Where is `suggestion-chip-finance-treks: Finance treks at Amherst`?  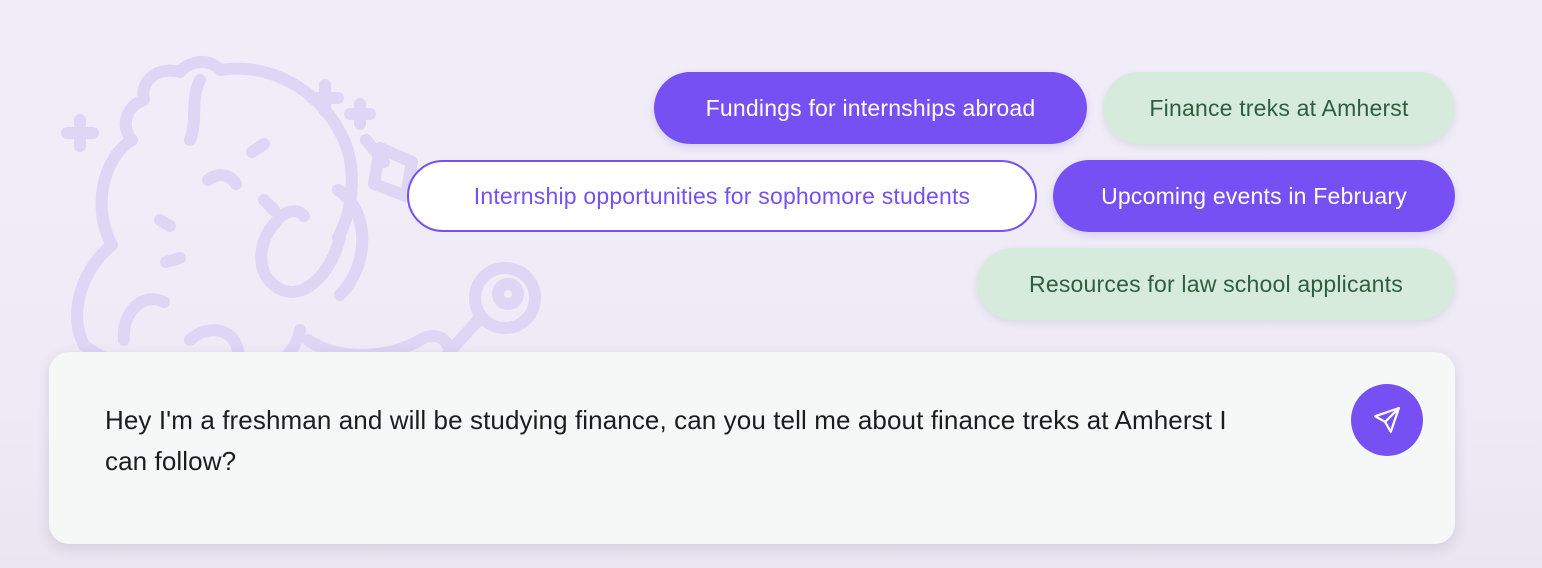
suggestion-chip-finance-treks: Finance treks at Amherst is located at coordinates (1279, 108).